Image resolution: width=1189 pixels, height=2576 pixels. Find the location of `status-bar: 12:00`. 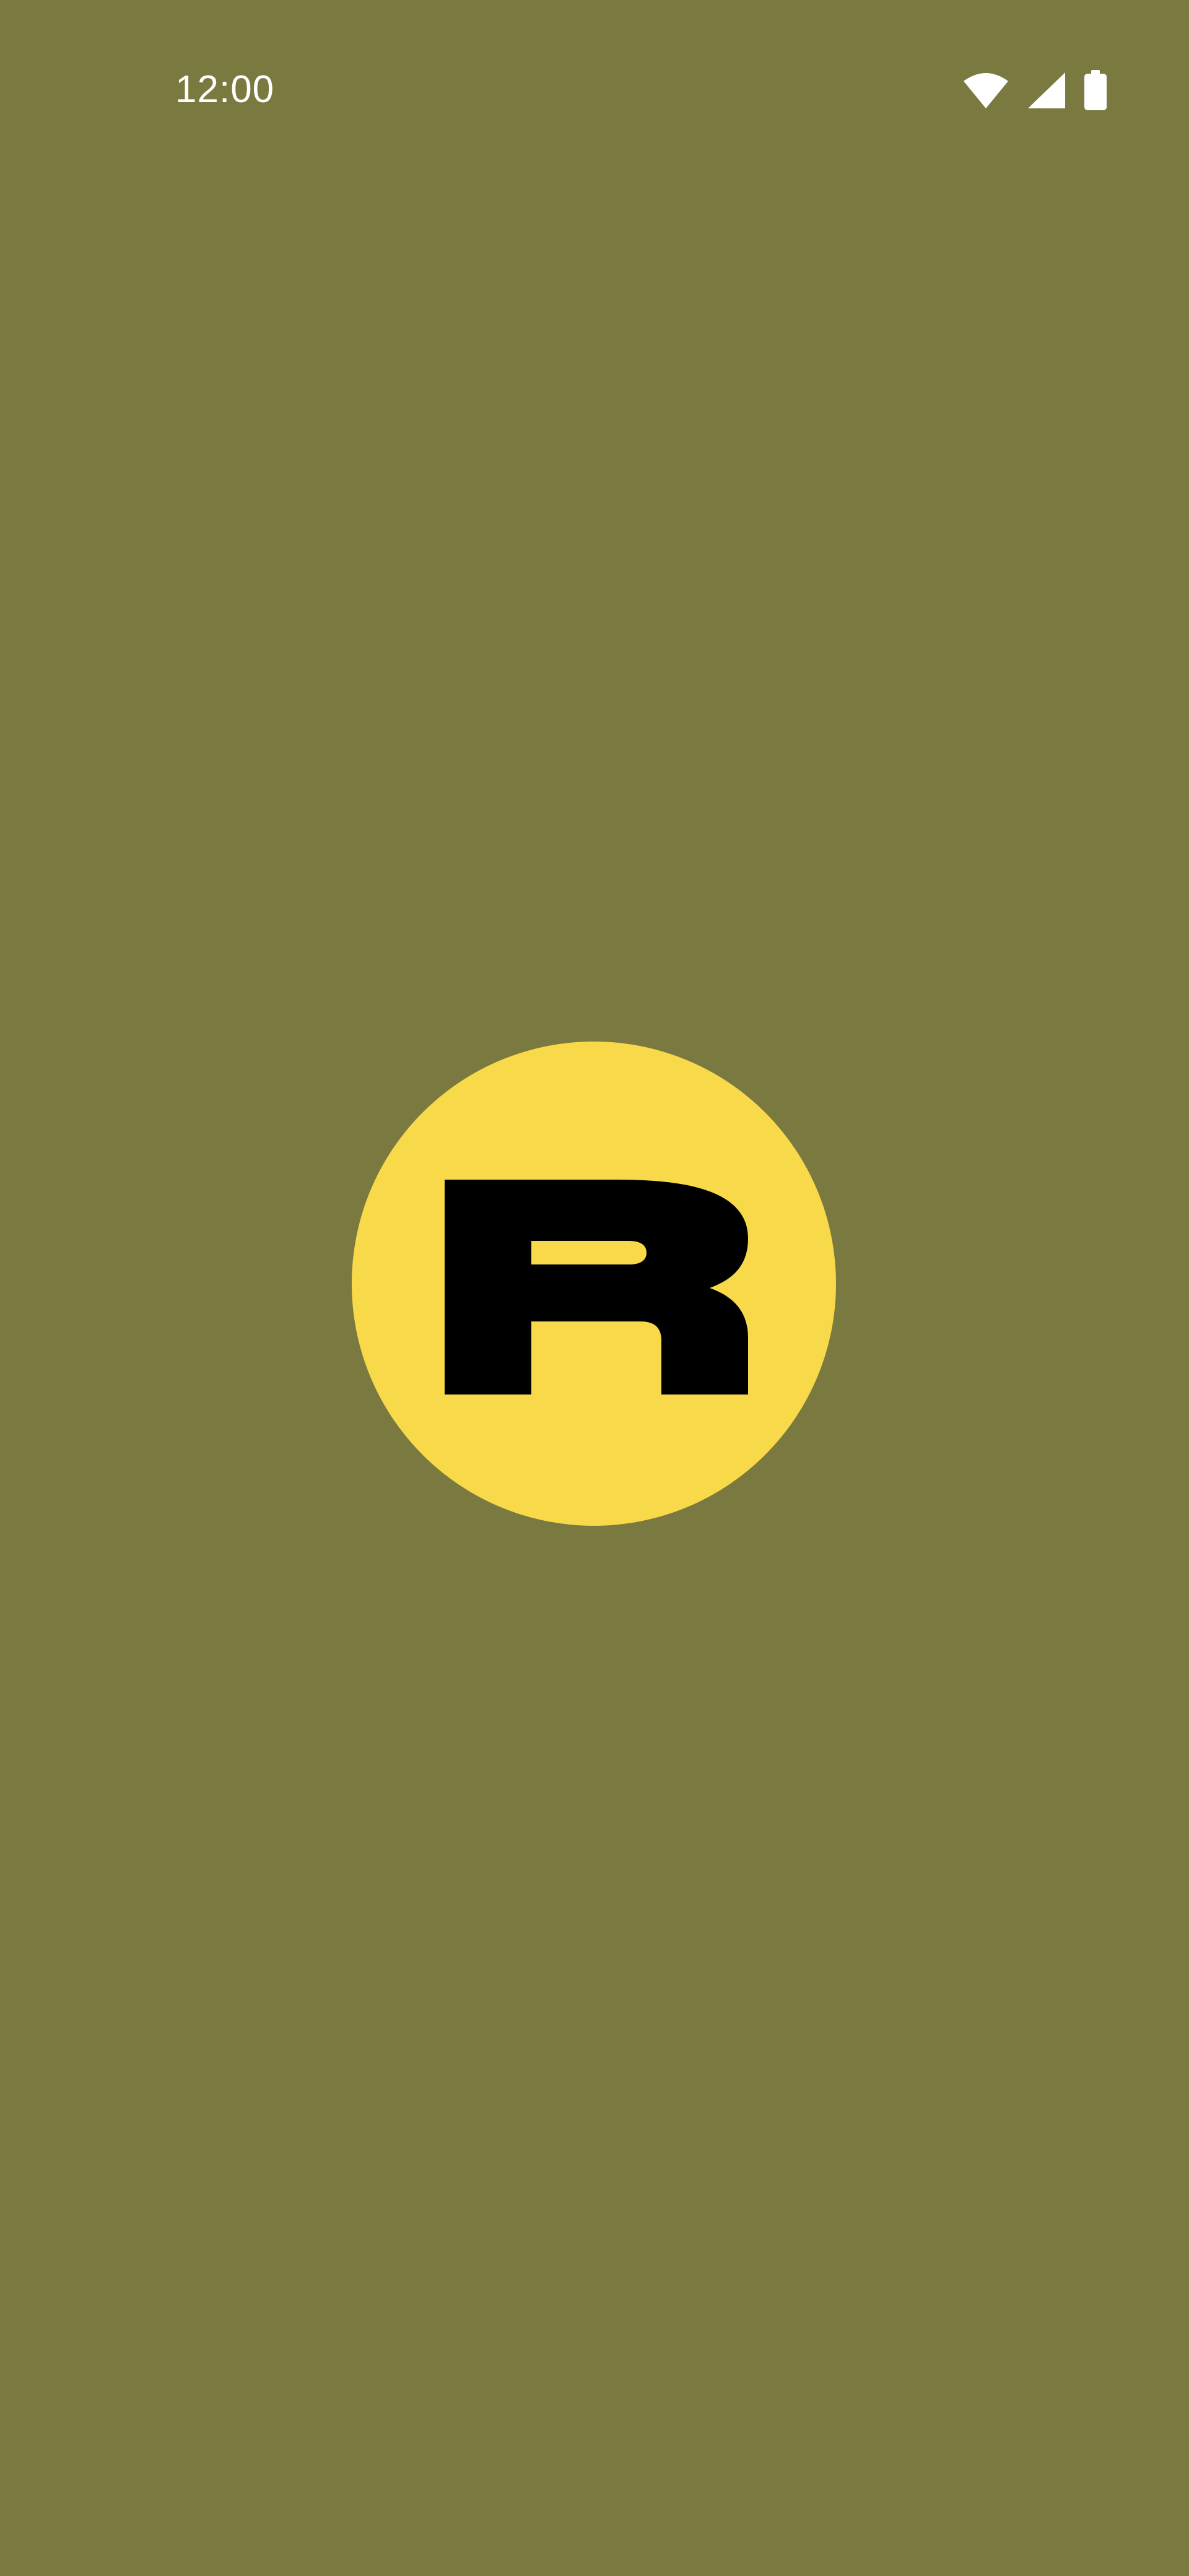

status-bar: 12:00 is located at coordinates (594, 90).